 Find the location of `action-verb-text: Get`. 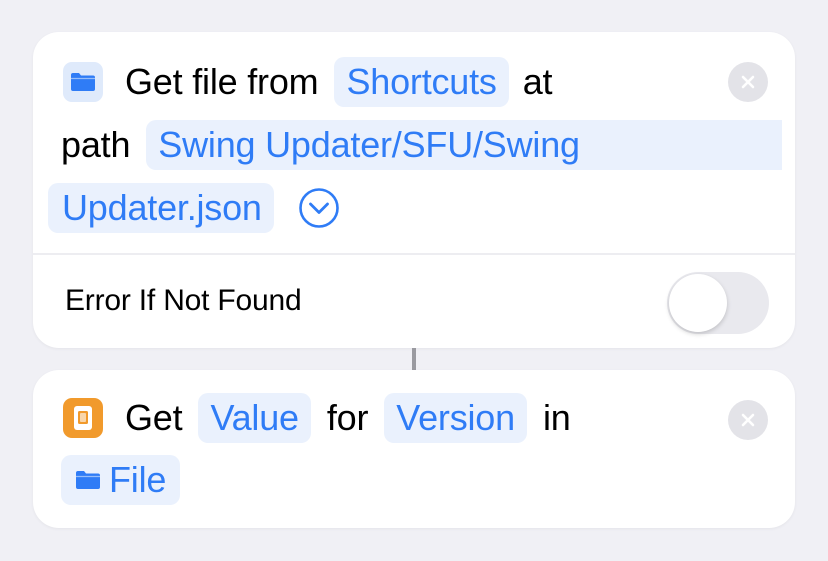

action-verb-text: Get is located at coordinates (154, 417).